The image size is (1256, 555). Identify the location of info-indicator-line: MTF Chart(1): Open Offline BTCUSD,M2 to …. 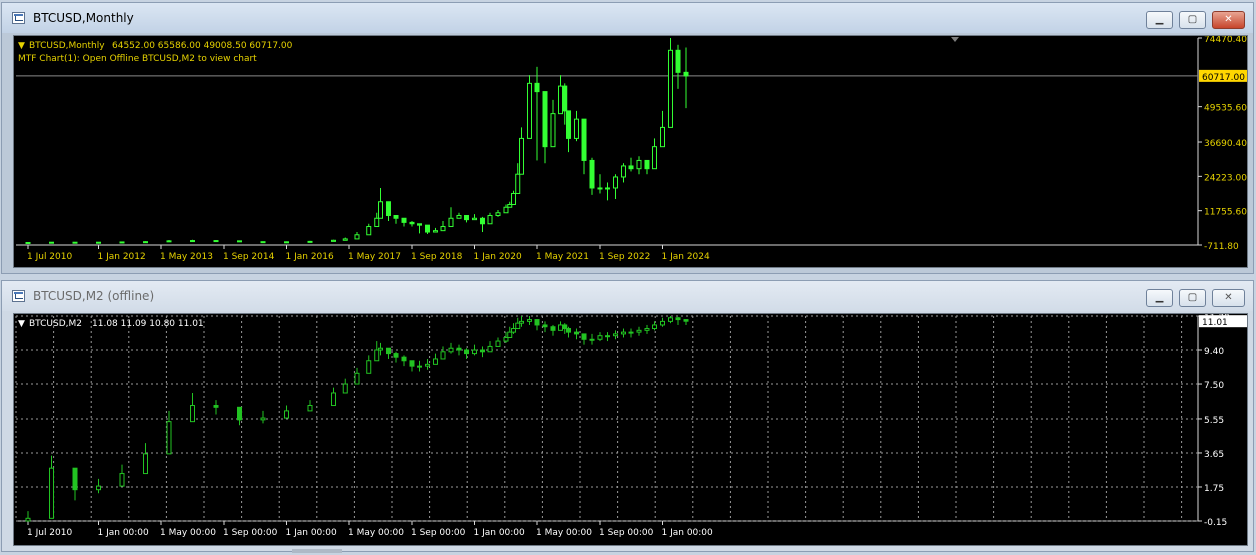
(137, 59).